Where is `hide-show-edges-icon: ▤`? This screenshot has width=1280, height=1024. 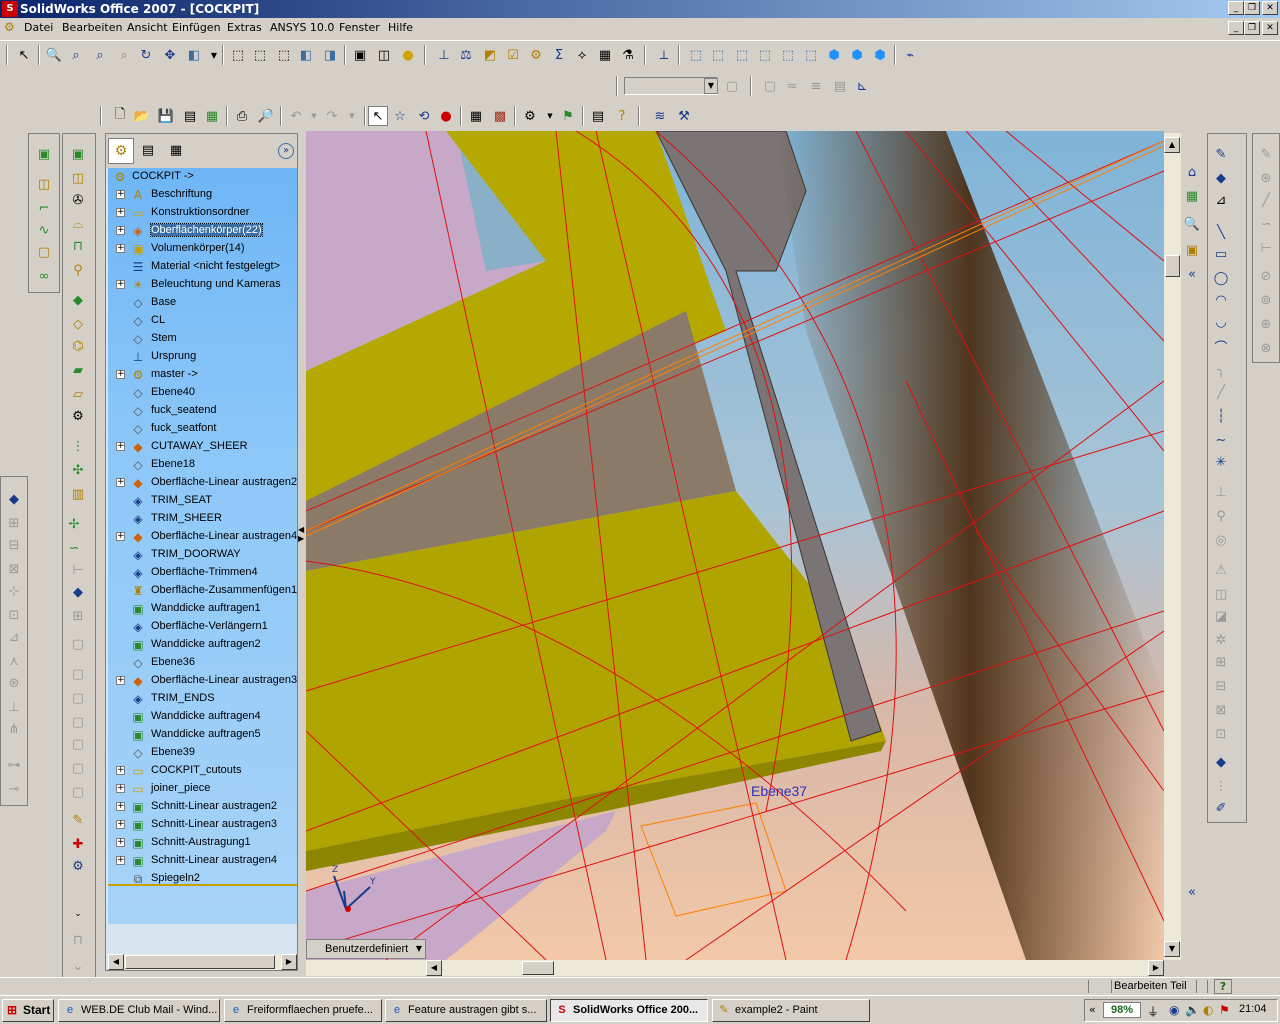 hide-show-edges-icon: ▤ is located at coordinates (840, 86).